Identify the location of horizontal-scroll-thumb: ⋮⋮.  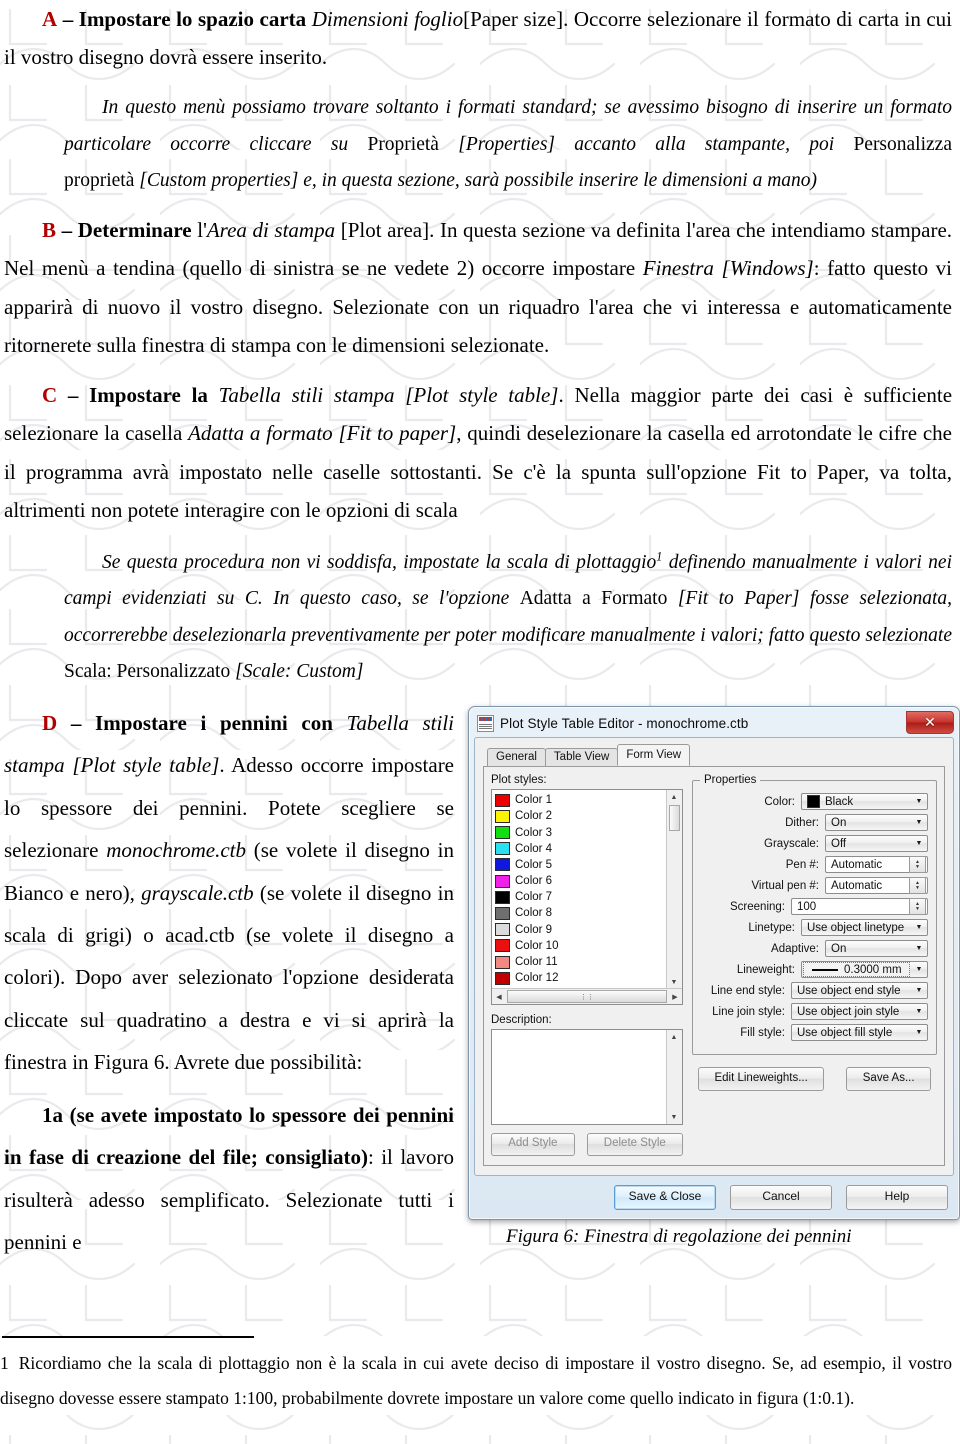
(587, 997).